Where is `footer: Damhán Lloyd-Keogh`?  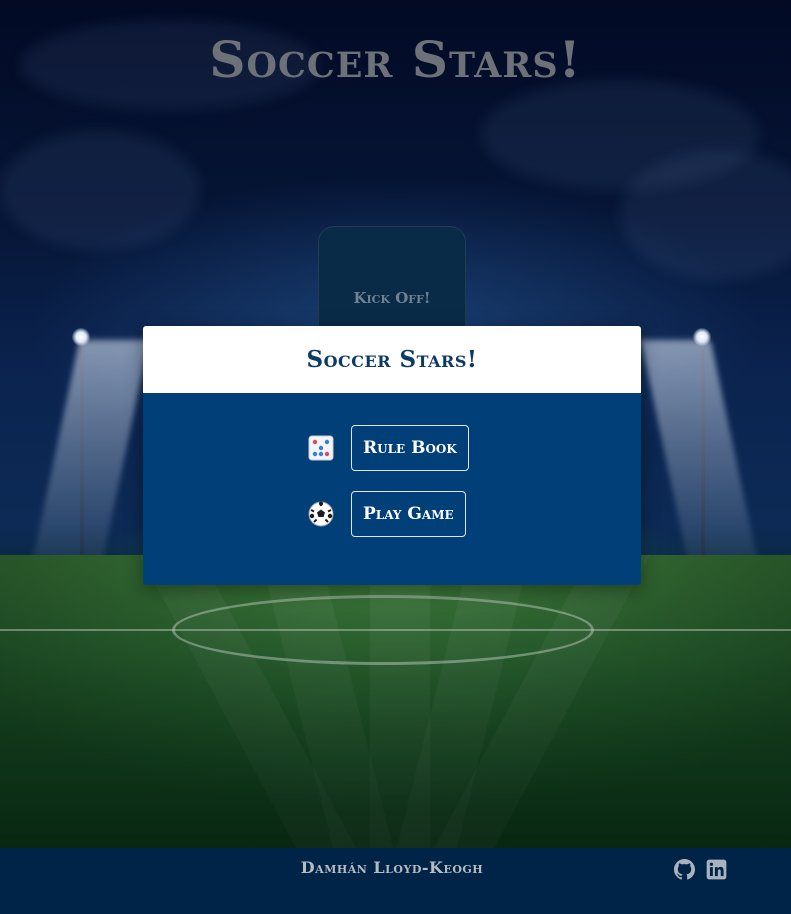
footer: Damhán Lloyd-Keogh is located at coordinates (395, 881).